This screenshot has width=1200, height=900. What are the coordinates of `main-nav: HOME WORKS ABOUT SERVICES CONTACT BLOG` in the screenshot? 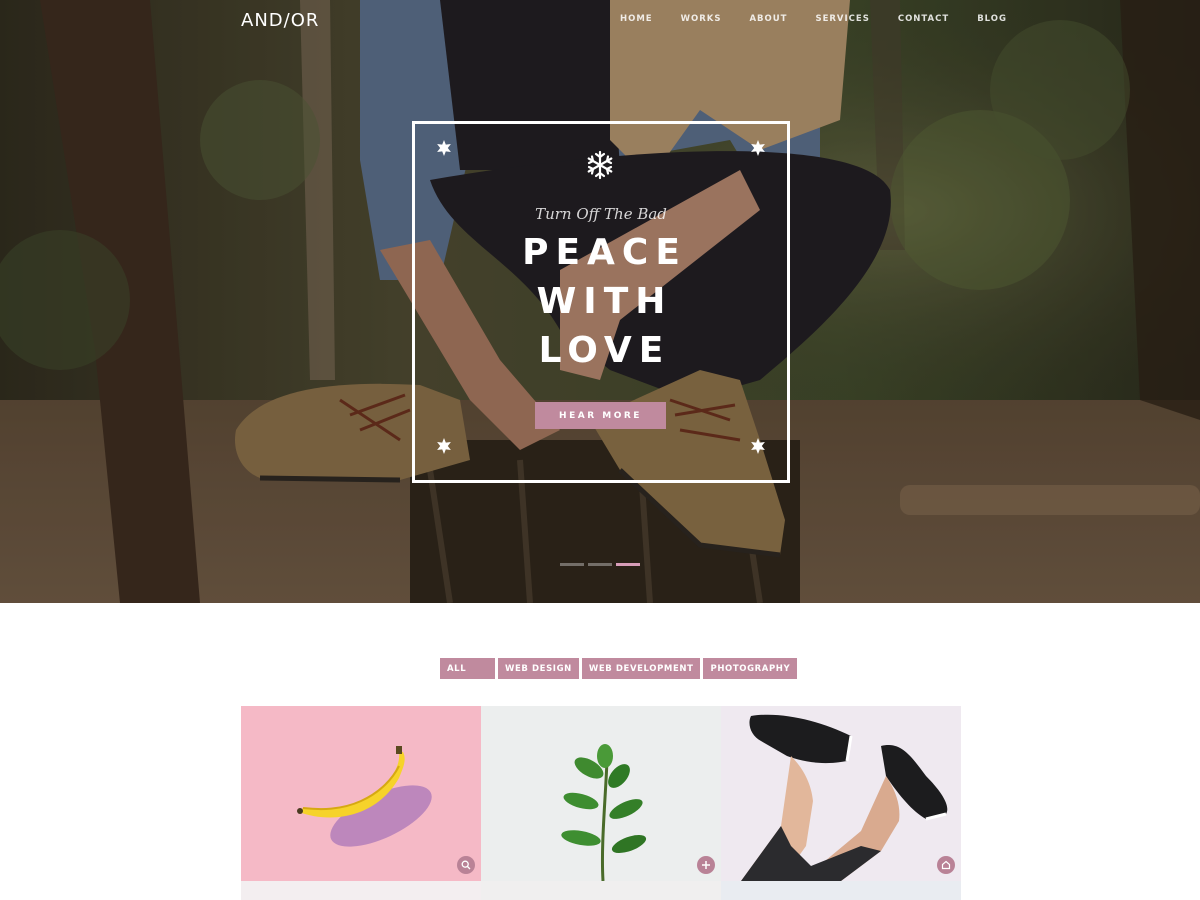 It's located at (813, 19).